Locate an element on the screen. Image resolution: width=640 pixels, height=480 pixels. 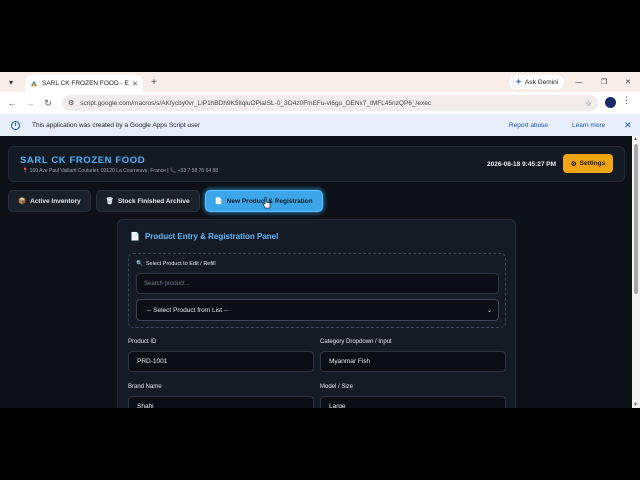
site-info-icon: ⚙ is located at coordinates (71, 103).